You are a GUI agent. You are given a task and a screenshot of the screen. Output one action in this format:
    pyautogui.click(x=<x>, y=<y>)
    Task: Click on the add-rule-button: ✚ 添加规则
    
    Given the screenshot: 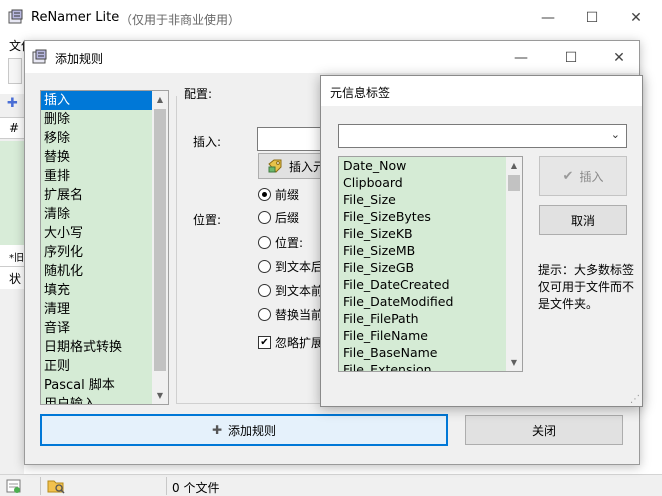 What is the action you would take?
    pyautogui.click(x=244, y=430)
    